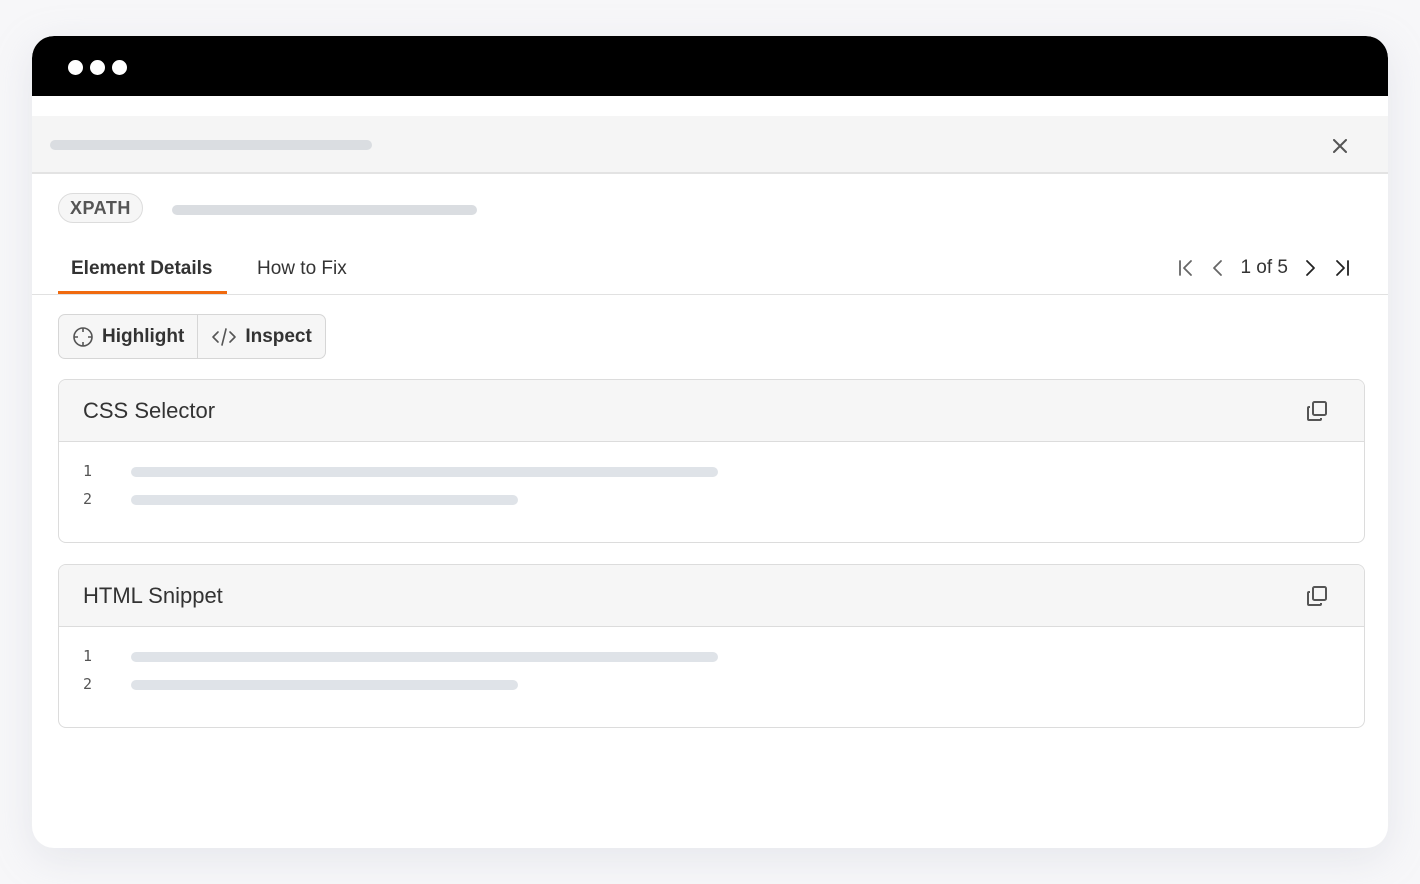  Describe the element at coordinates (710, 66) in the screenshot. I see `window-titlebar` at that location.